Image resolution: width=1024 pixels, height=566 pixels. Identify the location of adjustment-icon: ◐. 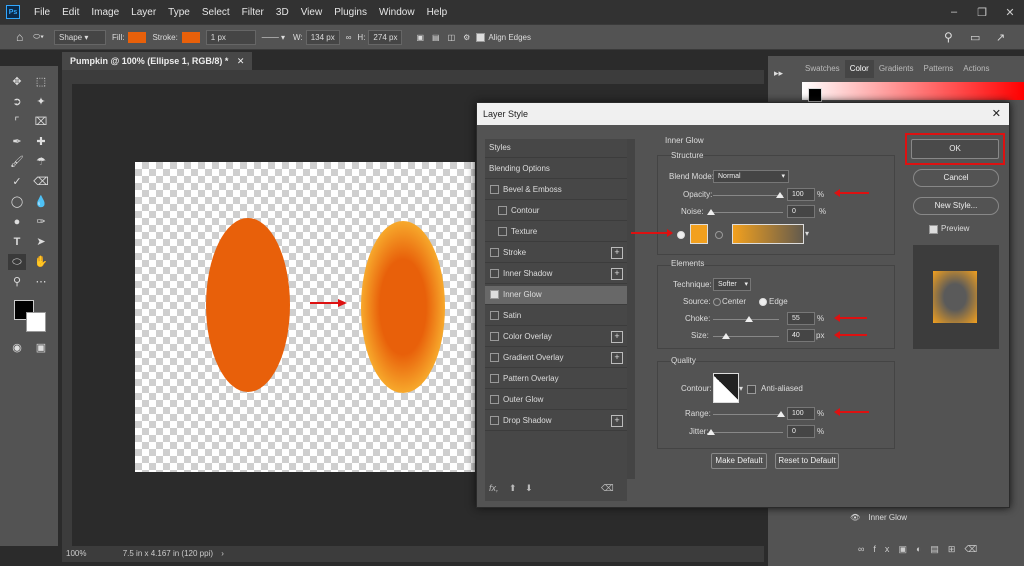
(923, 549).